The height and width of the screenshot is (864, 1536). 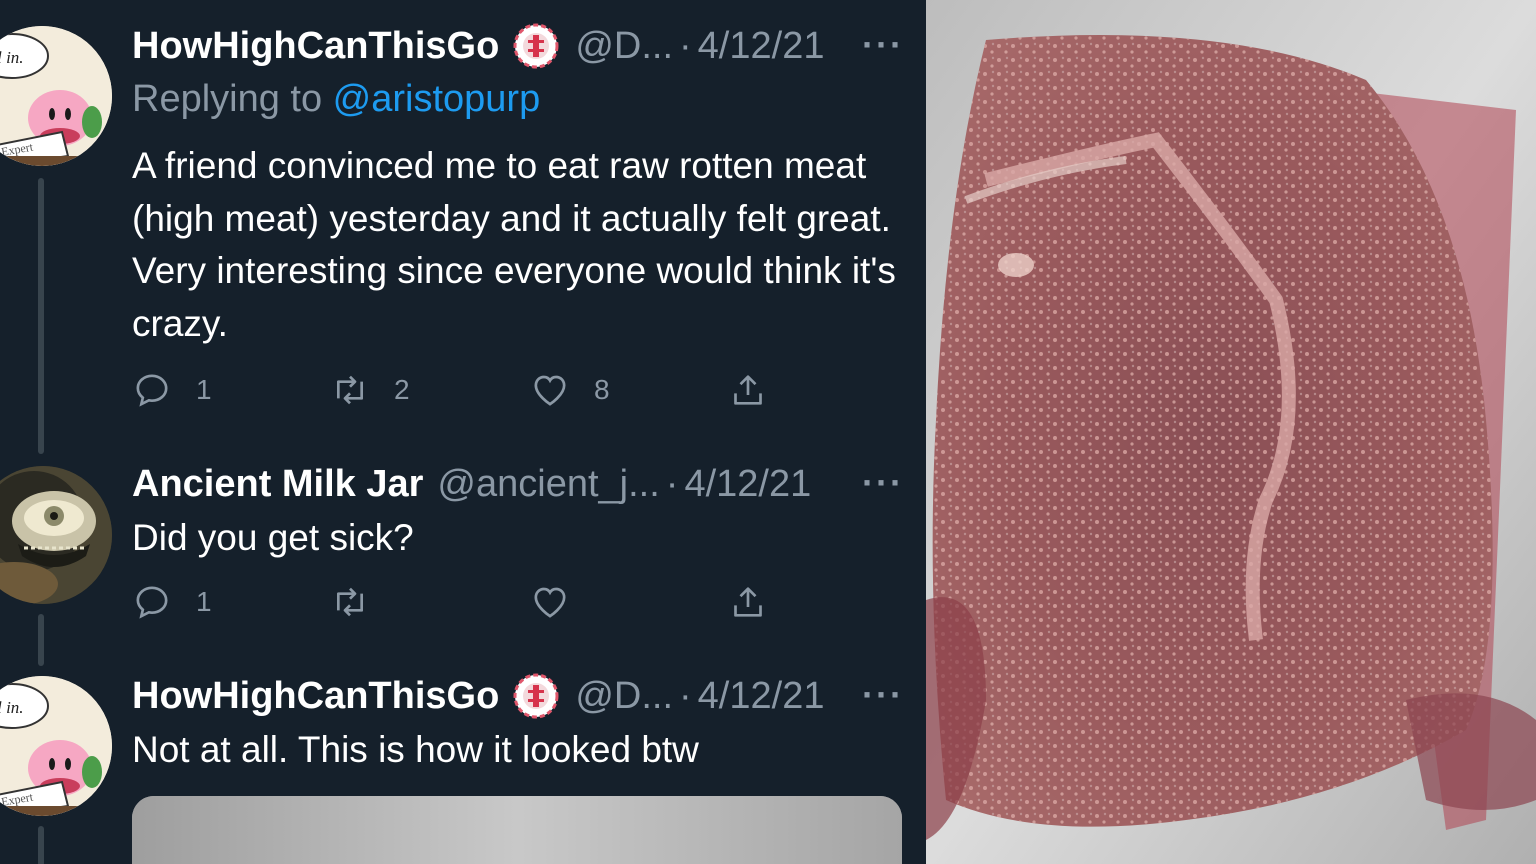 I want to click on tweet-text: Did you get sick?, so click(x=273, y=537).